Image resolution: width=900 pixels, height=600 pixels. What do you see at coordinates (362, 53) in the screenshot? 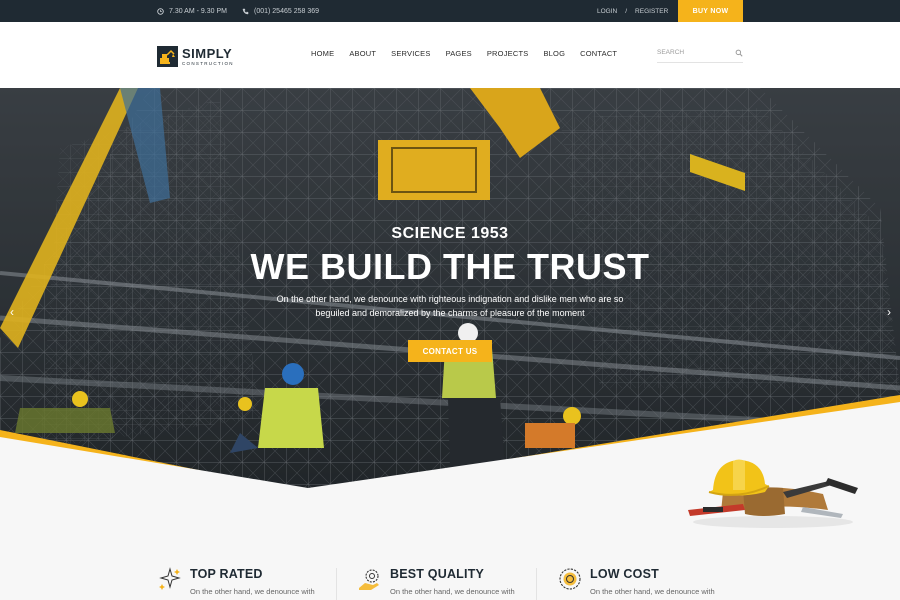
I see `nav-item-about: ABOUT` at bounding box center [362, 53].